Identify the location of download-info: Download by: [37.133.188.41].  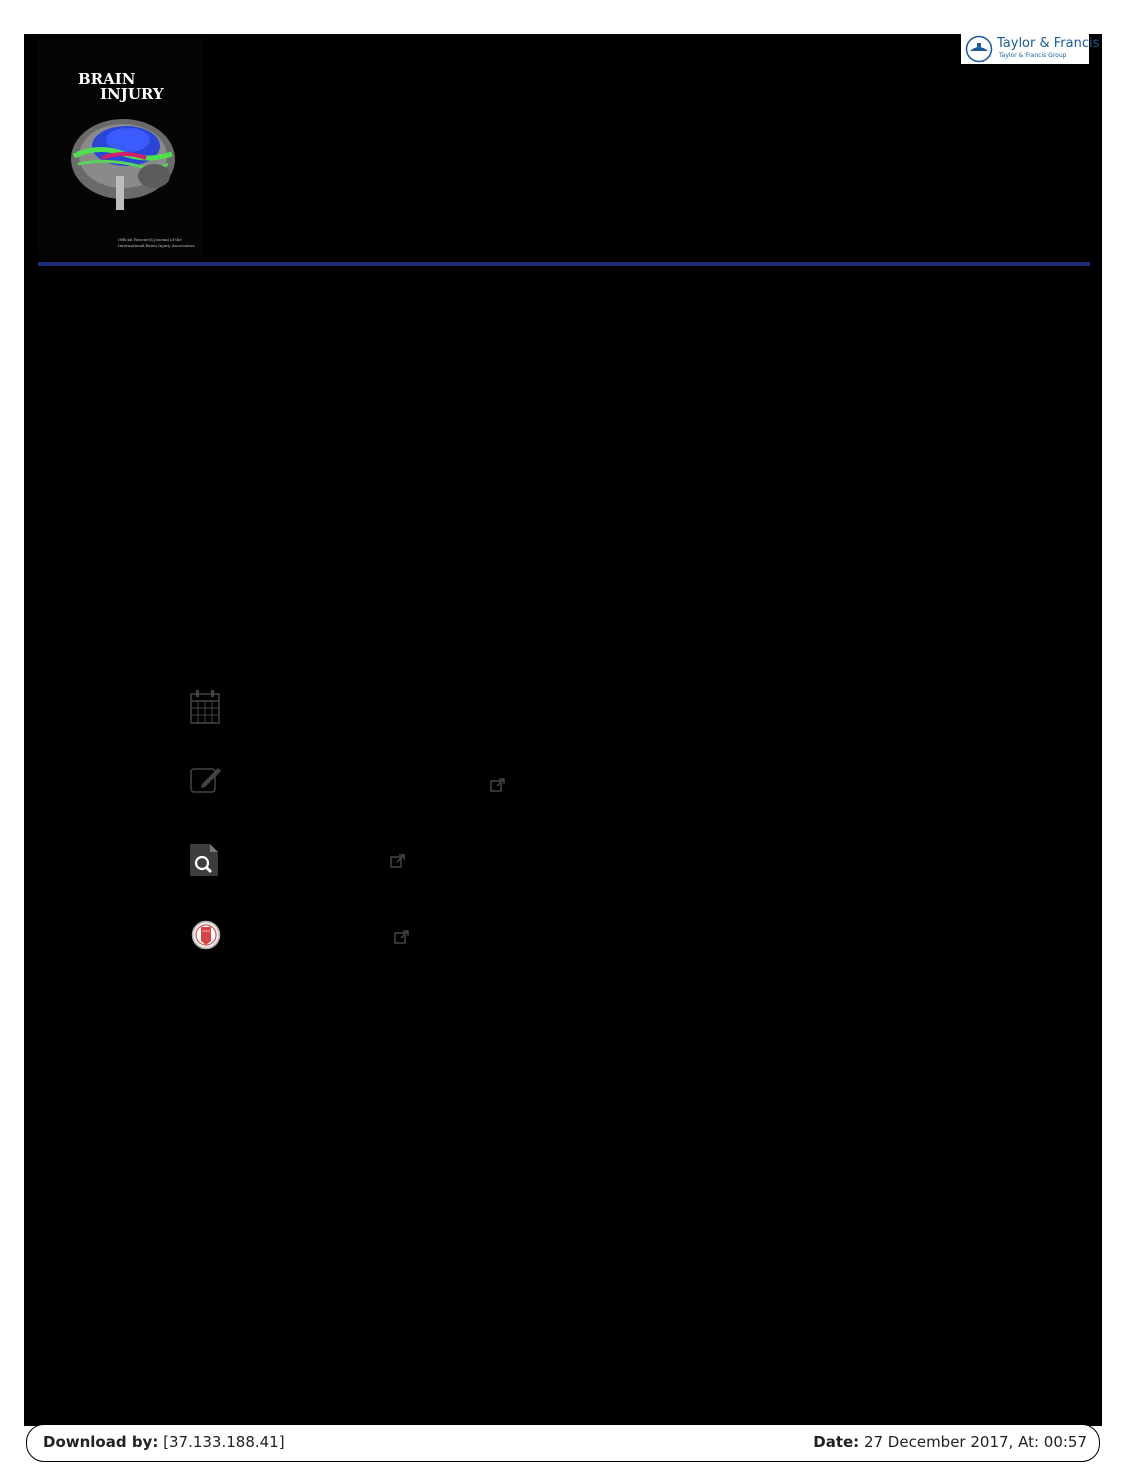
(164, 1442).